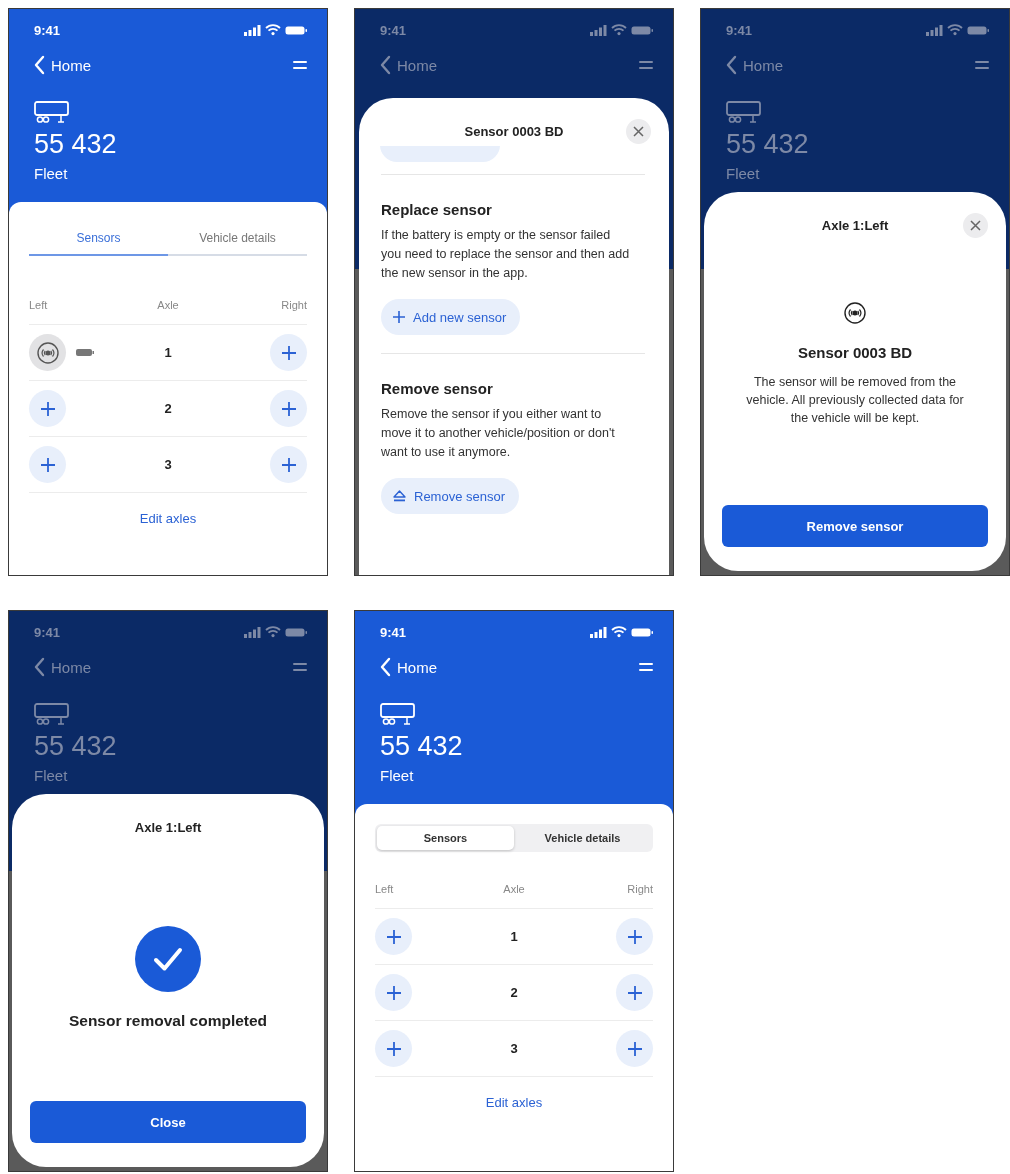 This screenshot has height=1174, width=1010. What do you see at coordinates (168, 1021) in the screenshot?
I see `completion-message: Sensor removal completed` at bounding box center [168, 1021].